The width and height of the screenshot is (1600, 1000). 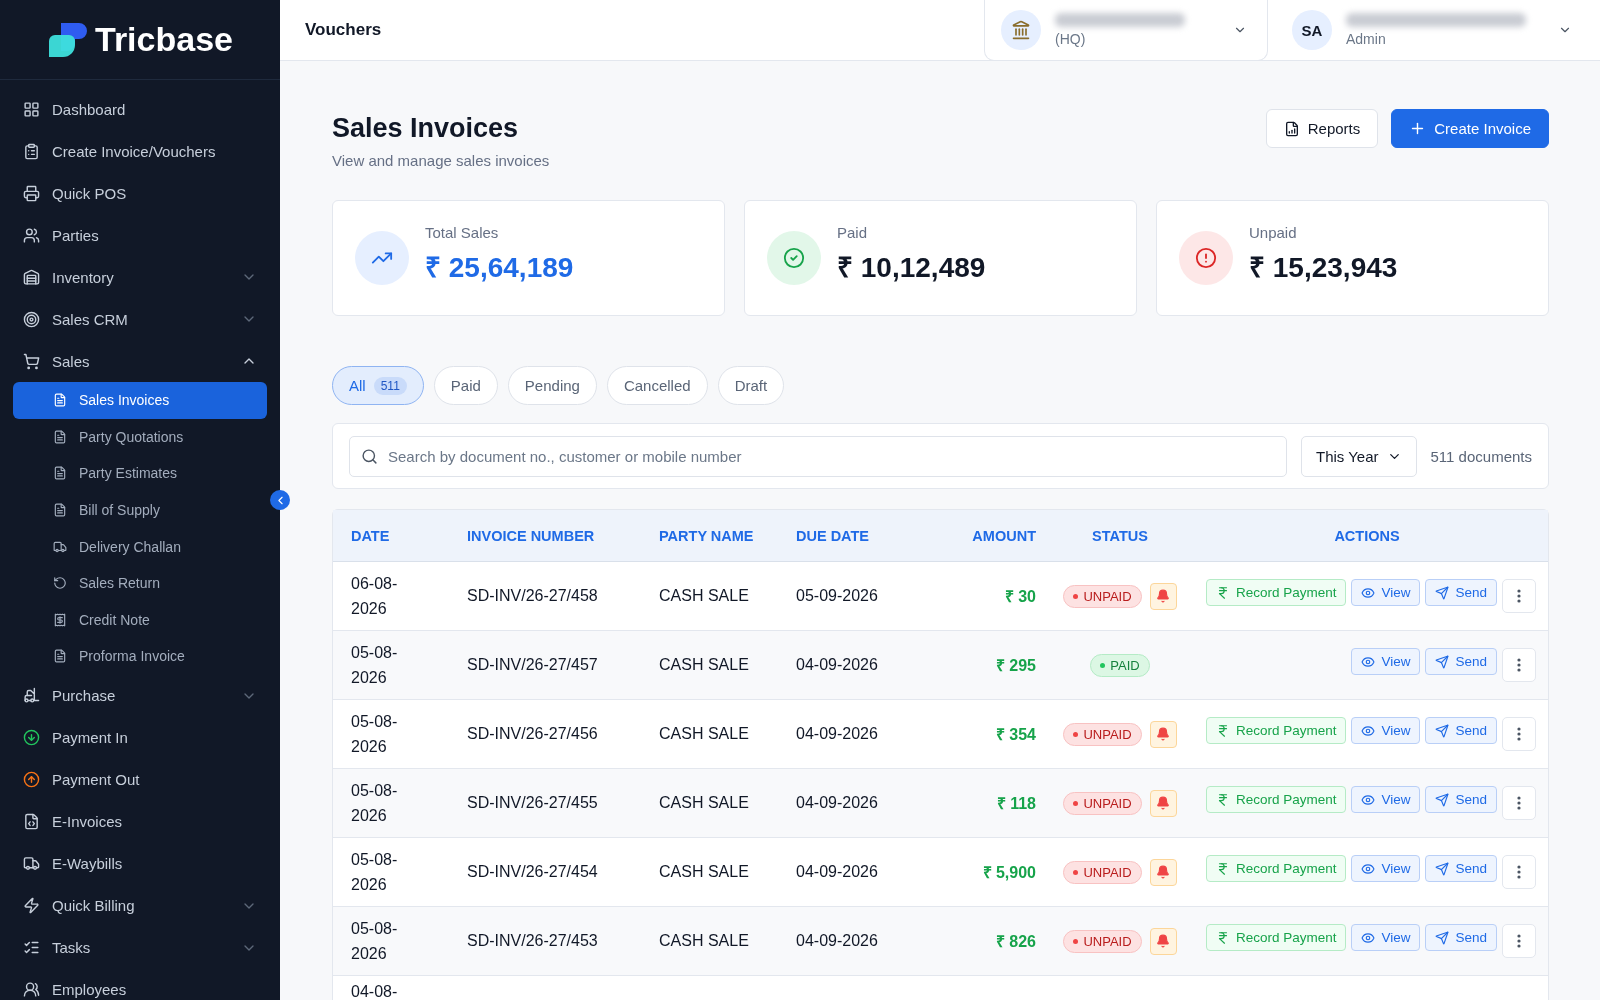 What do you see at coordinates (441, 160) in the screenshot?
I see `page-subtitle: View and manage sales invoices` at bounding box center [441, 160].